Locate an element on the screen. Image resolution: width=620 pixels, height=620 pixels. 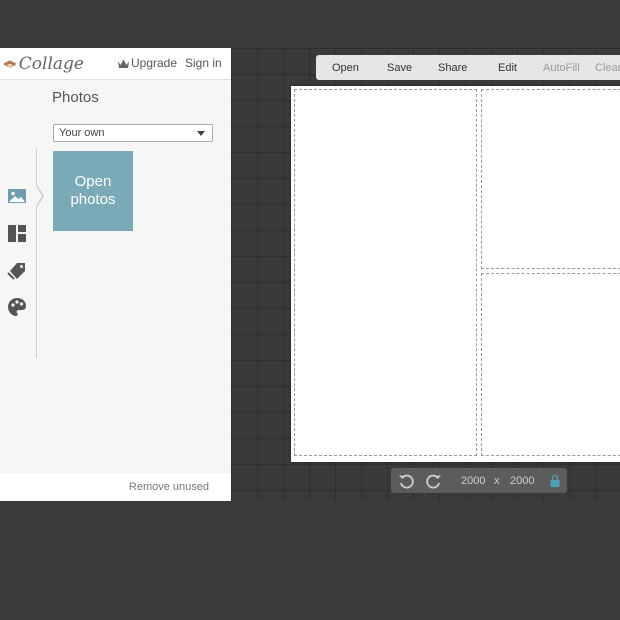
open-photos-button: Open photos is located at coordinates (93, 191).